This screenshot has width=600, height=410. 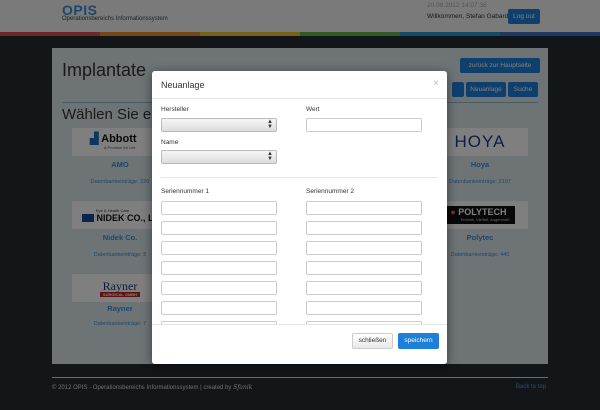 I want to click on modal-title: Neuanlage, so click(x=183, y=85).